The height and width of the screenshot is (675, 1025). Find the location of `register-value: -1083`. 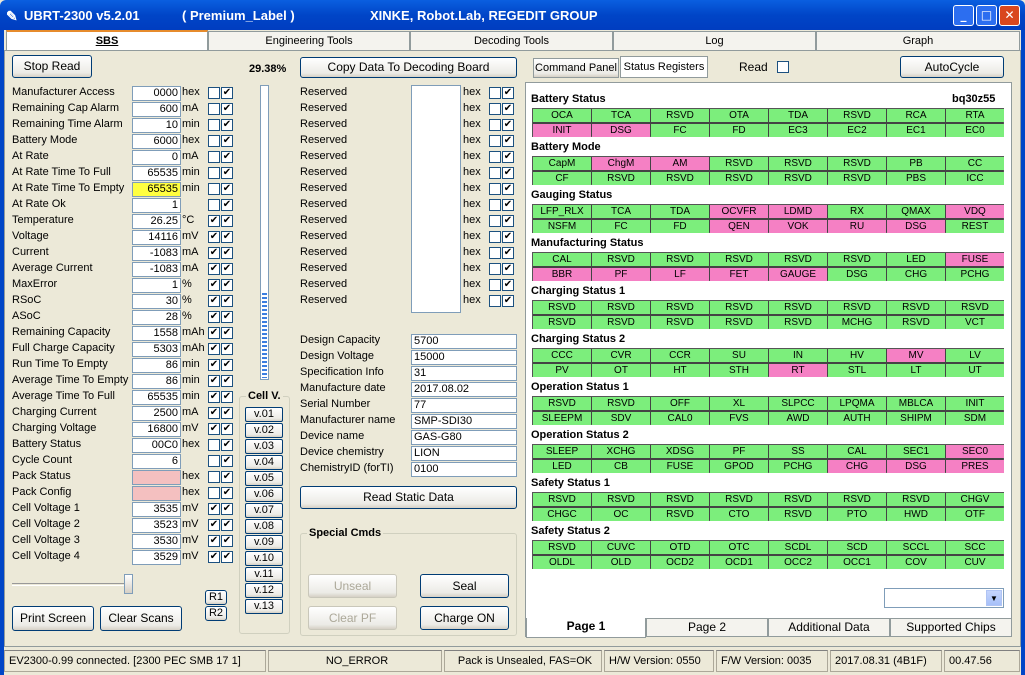

register-value: -1083 is located at coordinates (156, 253).